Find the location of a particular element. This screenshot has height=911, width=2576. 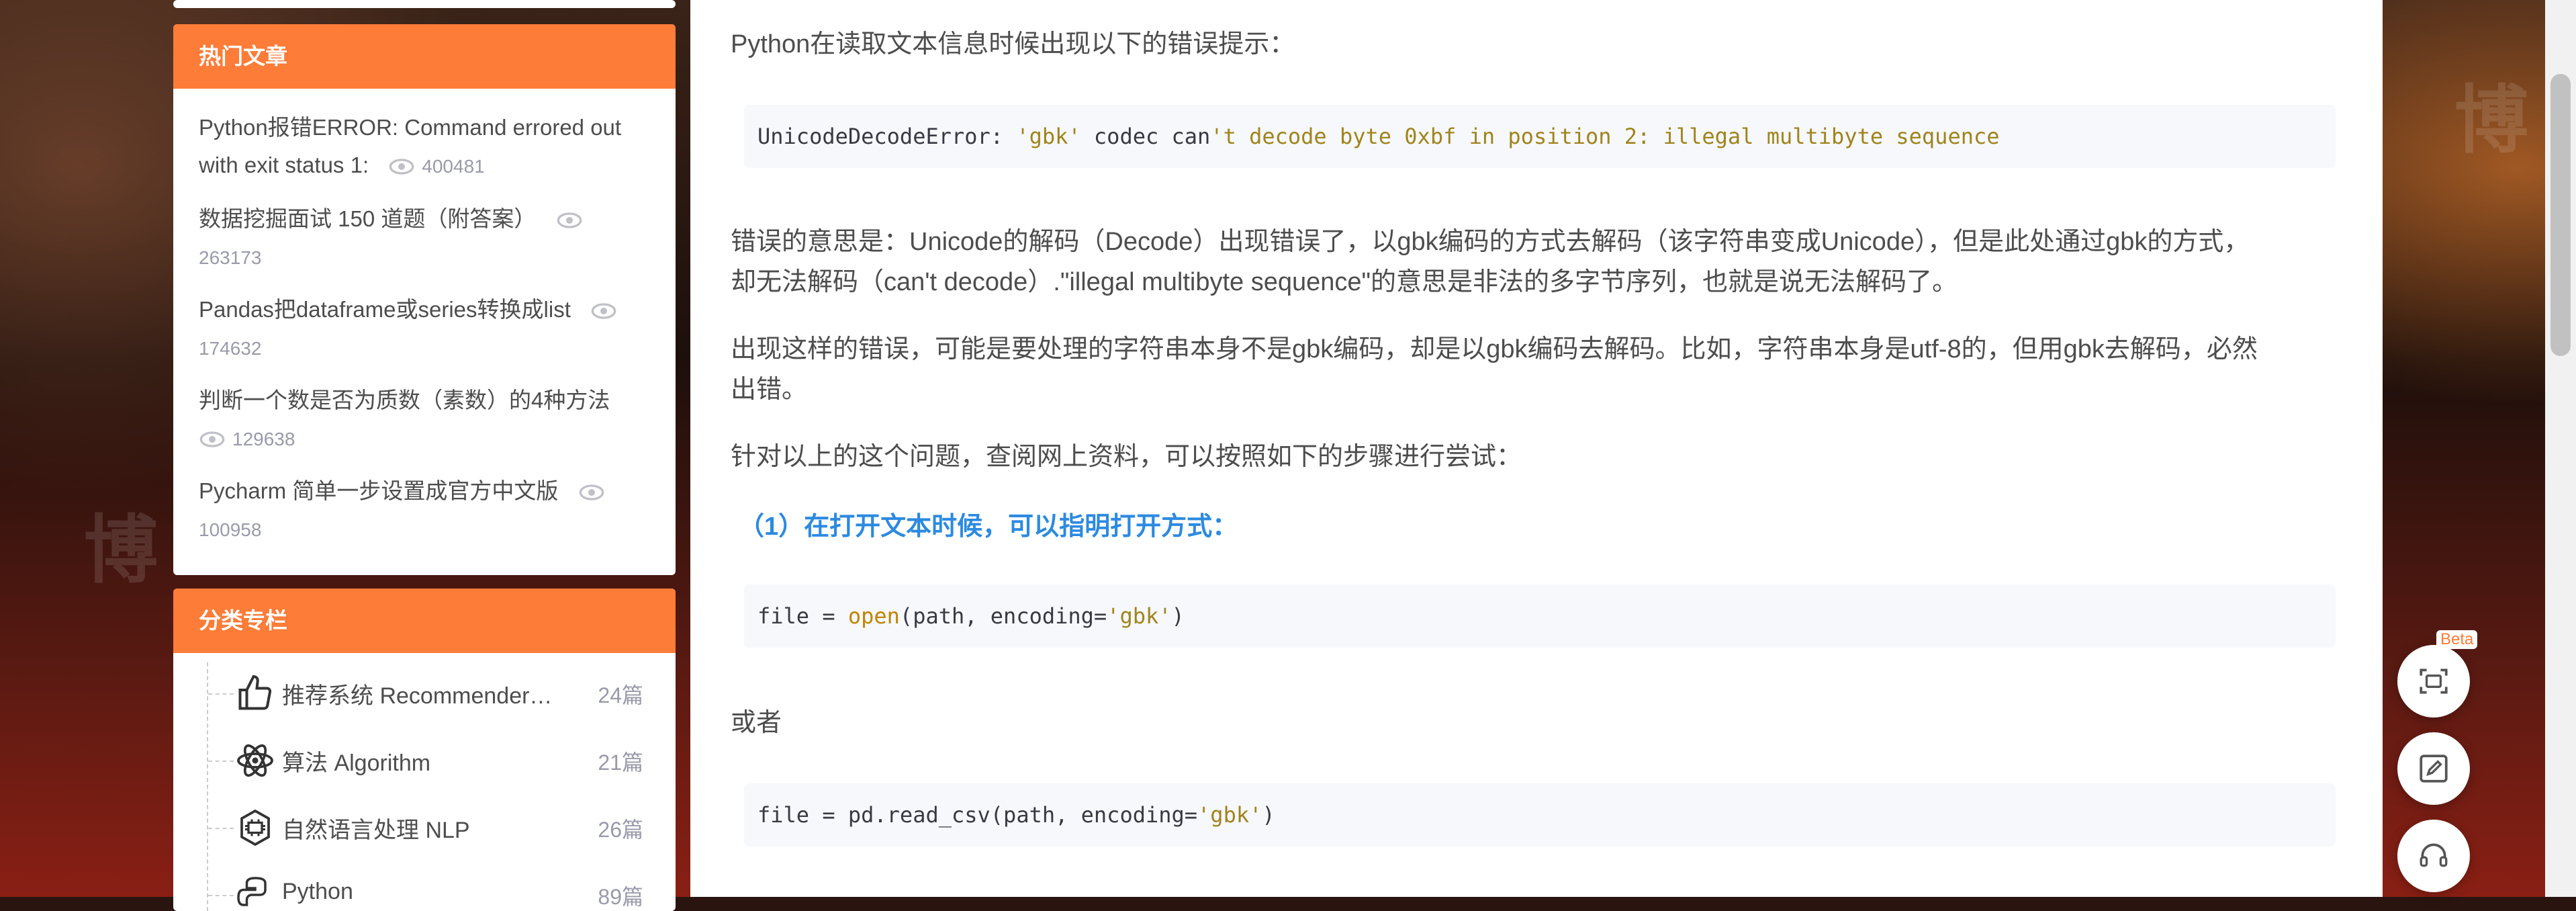

code-token-function: open is located at coordinates (873, 616).